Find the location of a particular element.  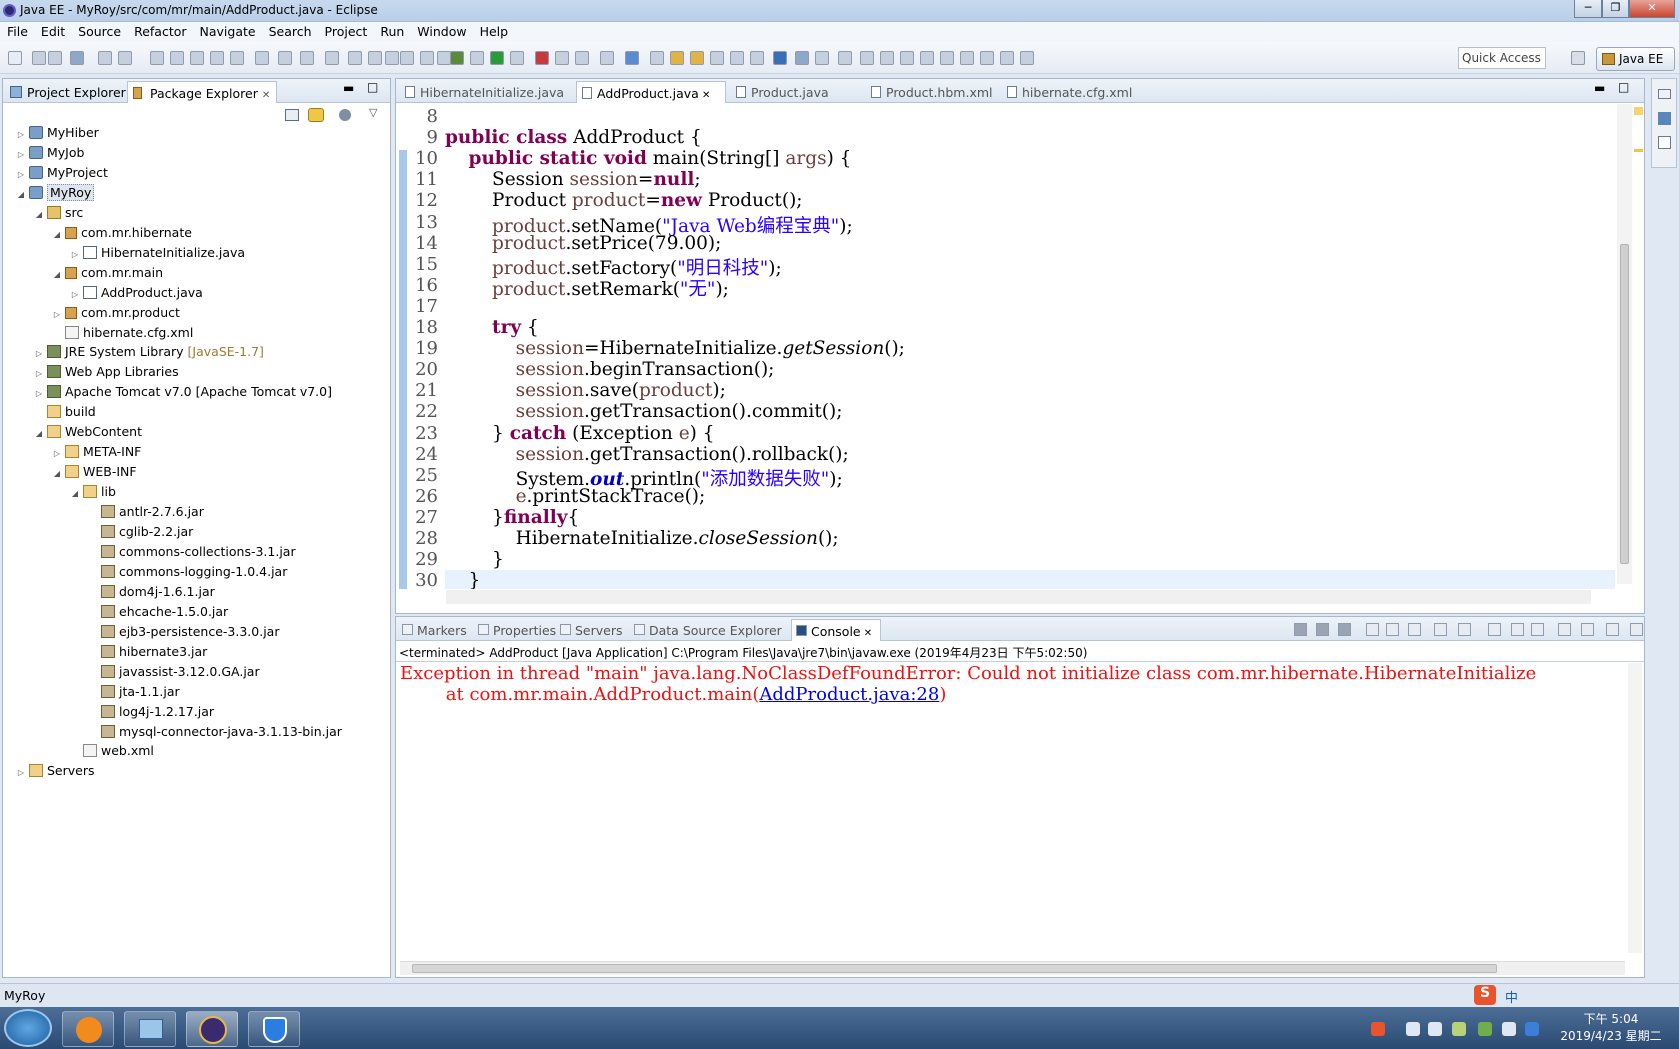

tree-item: ▷ HibernateInitialize.java is located at coordinates (157, 252).